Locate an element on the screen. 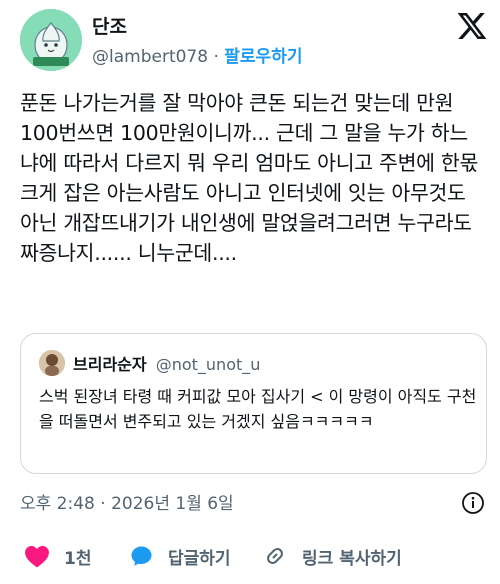  x-logo-icon is located at coordinates (472, 26).